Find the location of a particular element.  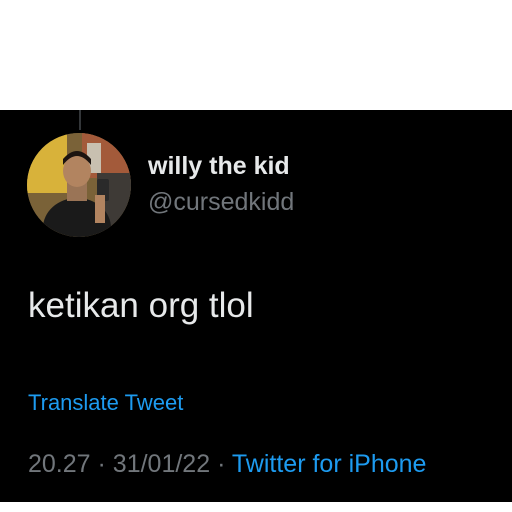

thread-line is located at coordinates (80, 120).